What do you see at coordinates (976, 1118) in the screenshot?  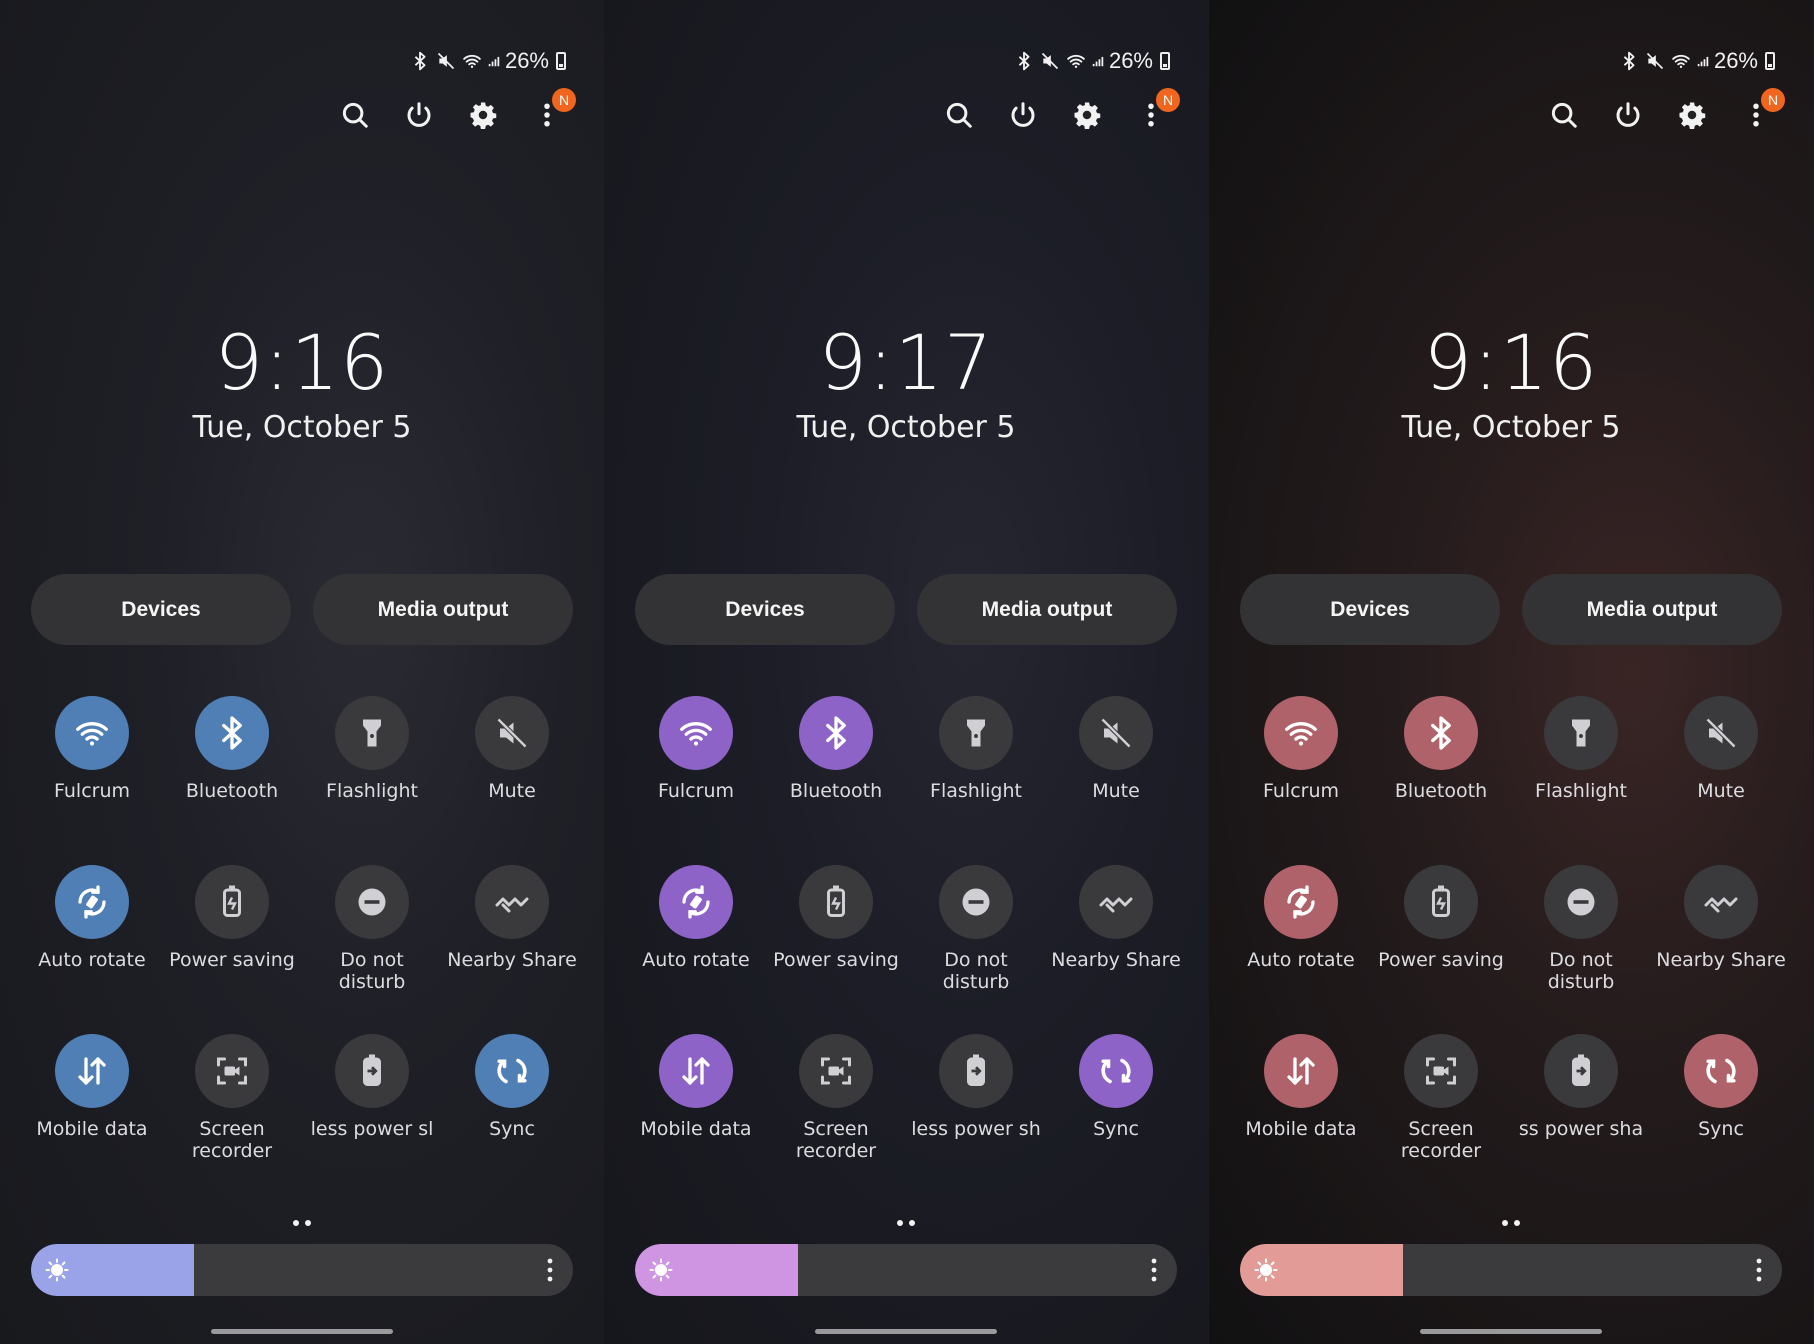 I see `tile-less-power-sh: less power sh` at bounding box center [976, 1118].